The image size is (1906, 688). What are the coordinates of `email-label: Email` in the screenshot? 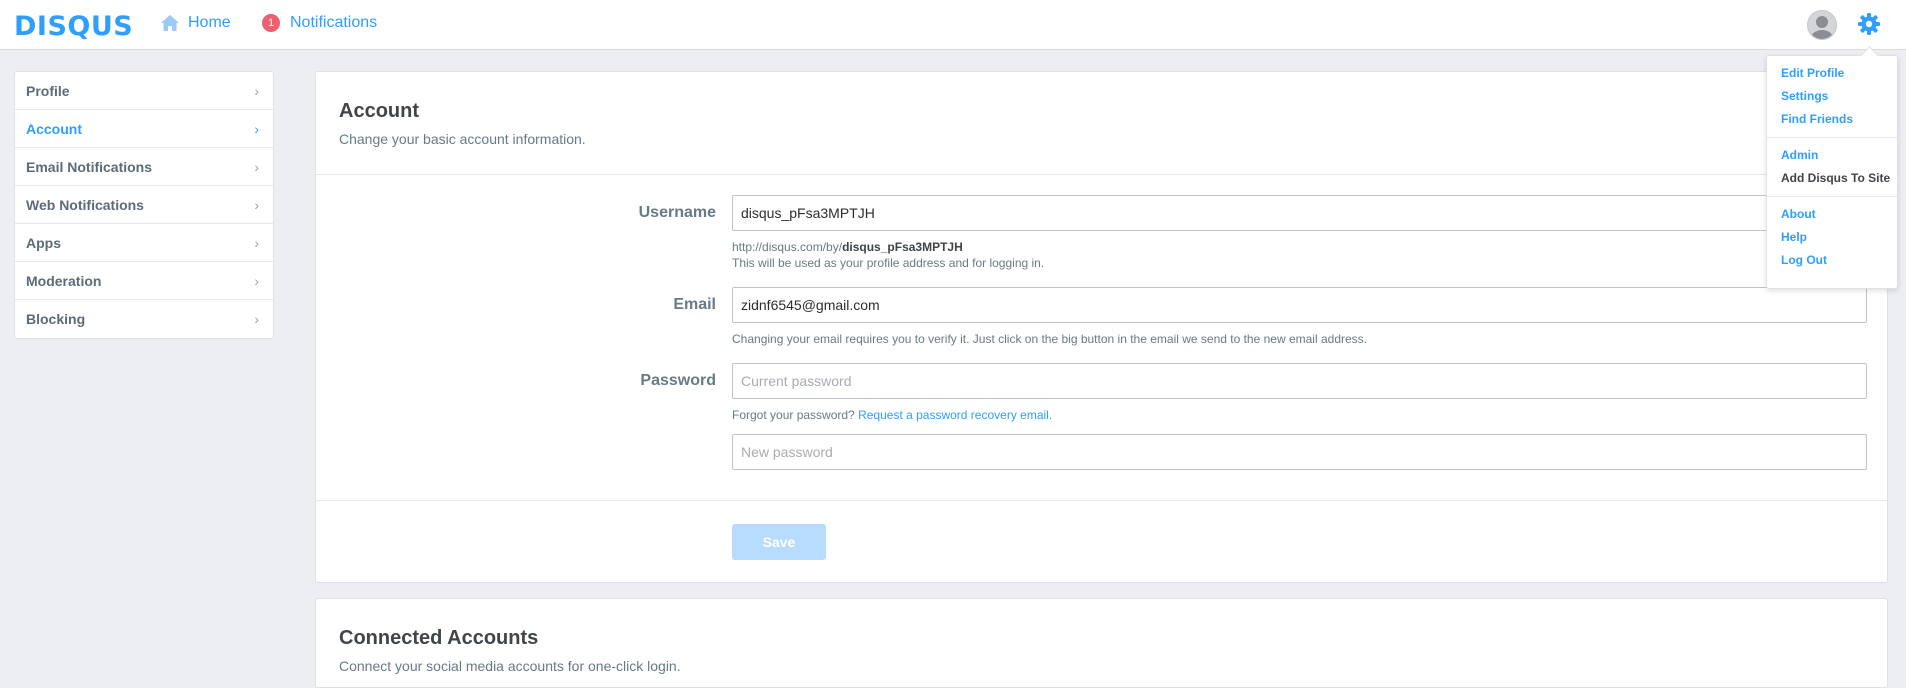 It's located at (694, 304).